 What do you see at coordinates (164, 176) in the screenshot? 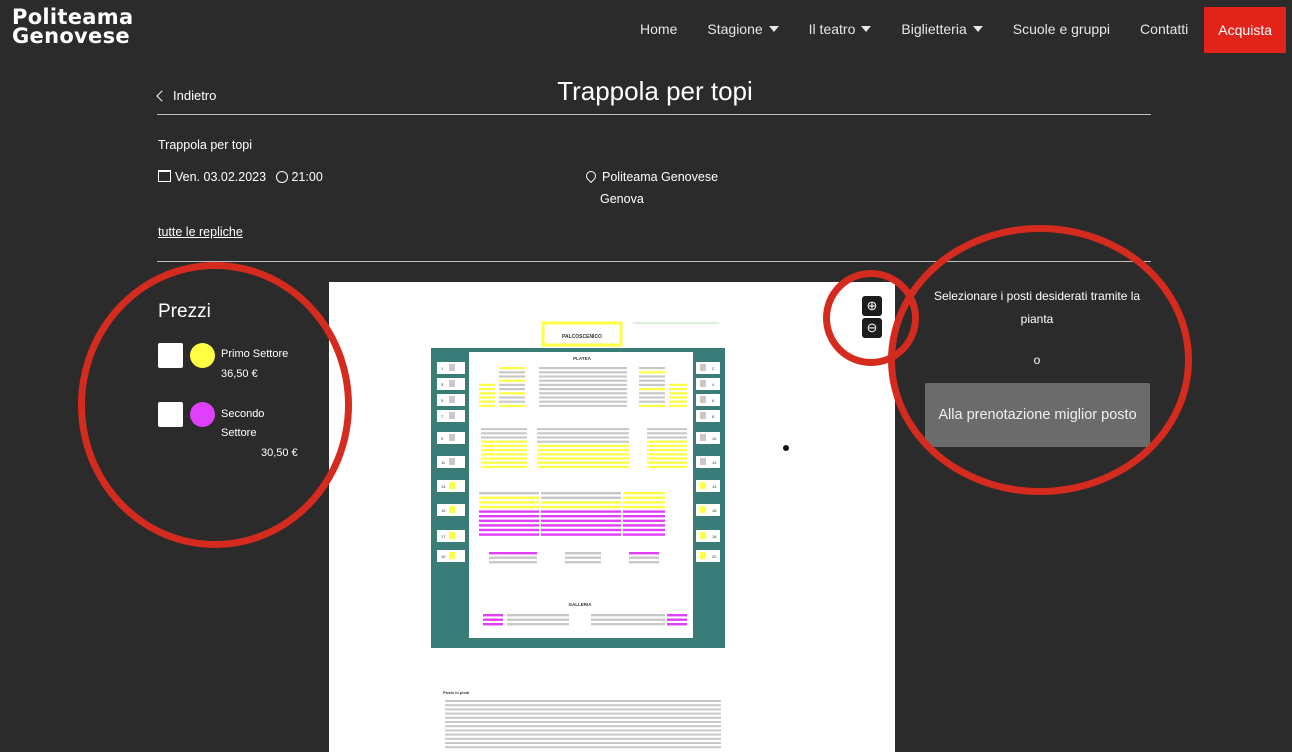
I see `calendar-icon` at bounding box center [164, 176].